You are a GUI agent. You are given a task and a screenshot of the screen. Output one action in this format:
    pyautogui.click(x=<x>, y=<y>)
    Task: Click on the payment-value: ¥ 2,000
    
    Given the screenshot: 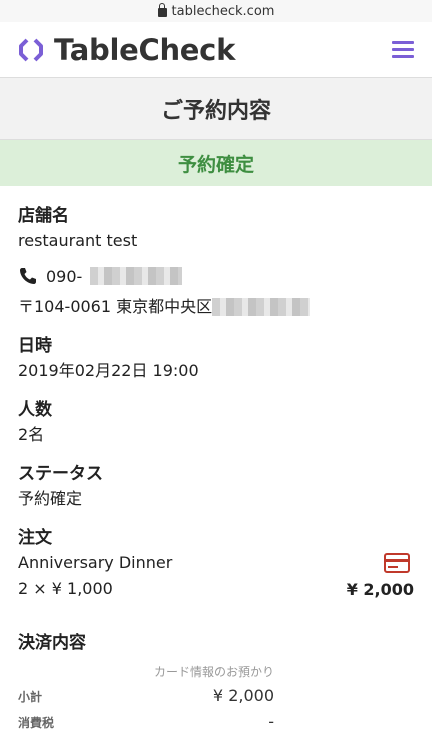 What is the action you would take?
    pyautogui.click(x=243, y=695)
    